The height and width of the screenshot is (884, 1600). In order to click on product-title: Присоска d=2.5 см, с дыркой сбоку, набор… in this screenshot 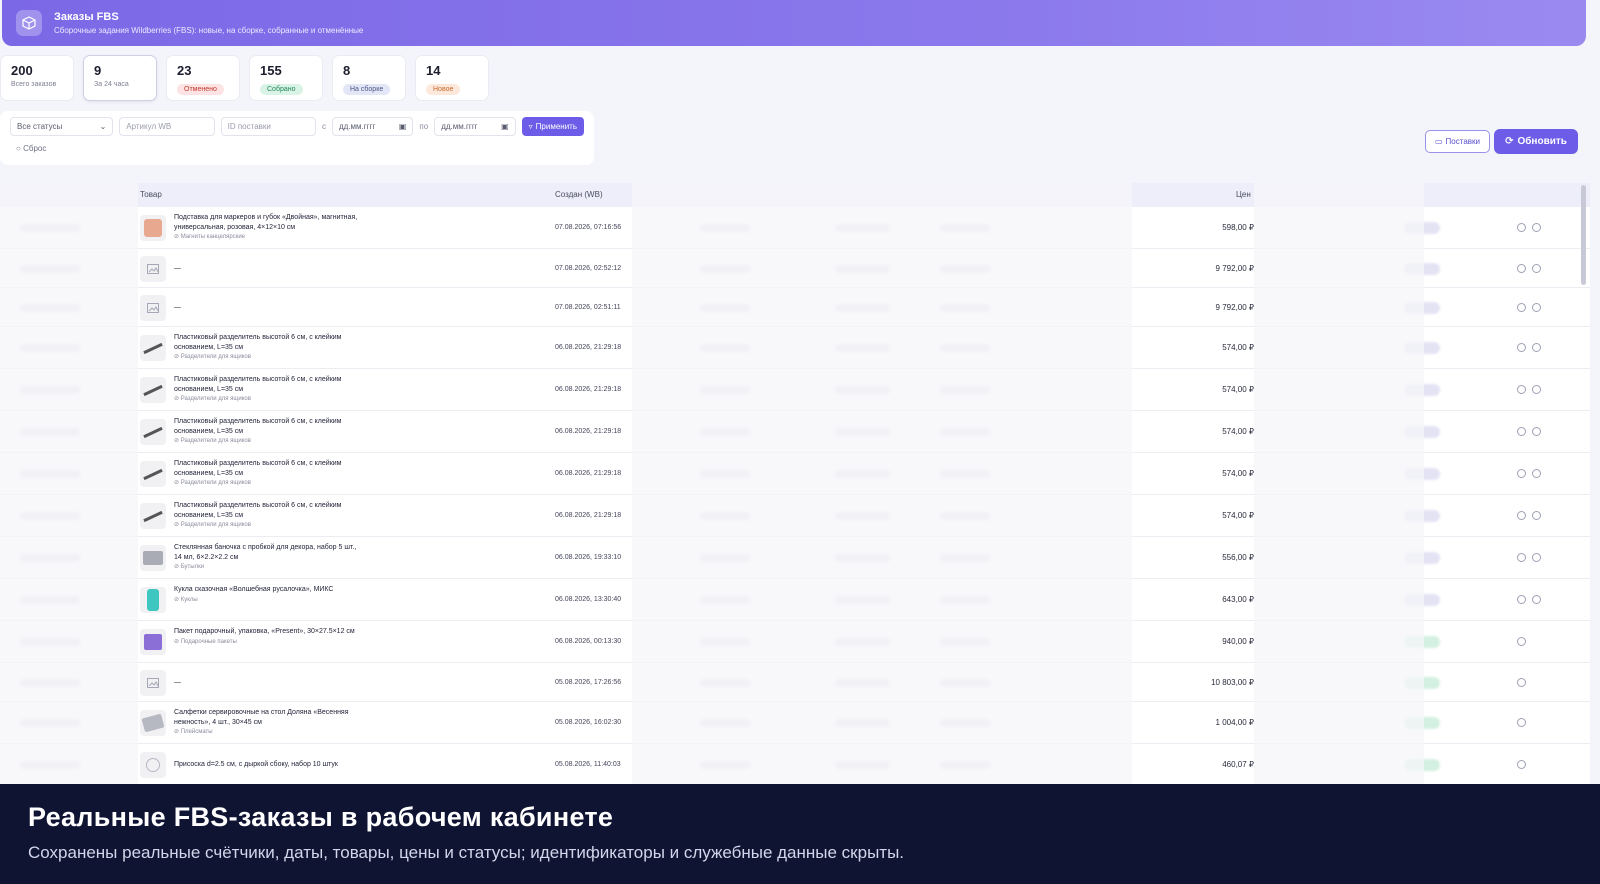, I will do `click(256, 764)`.